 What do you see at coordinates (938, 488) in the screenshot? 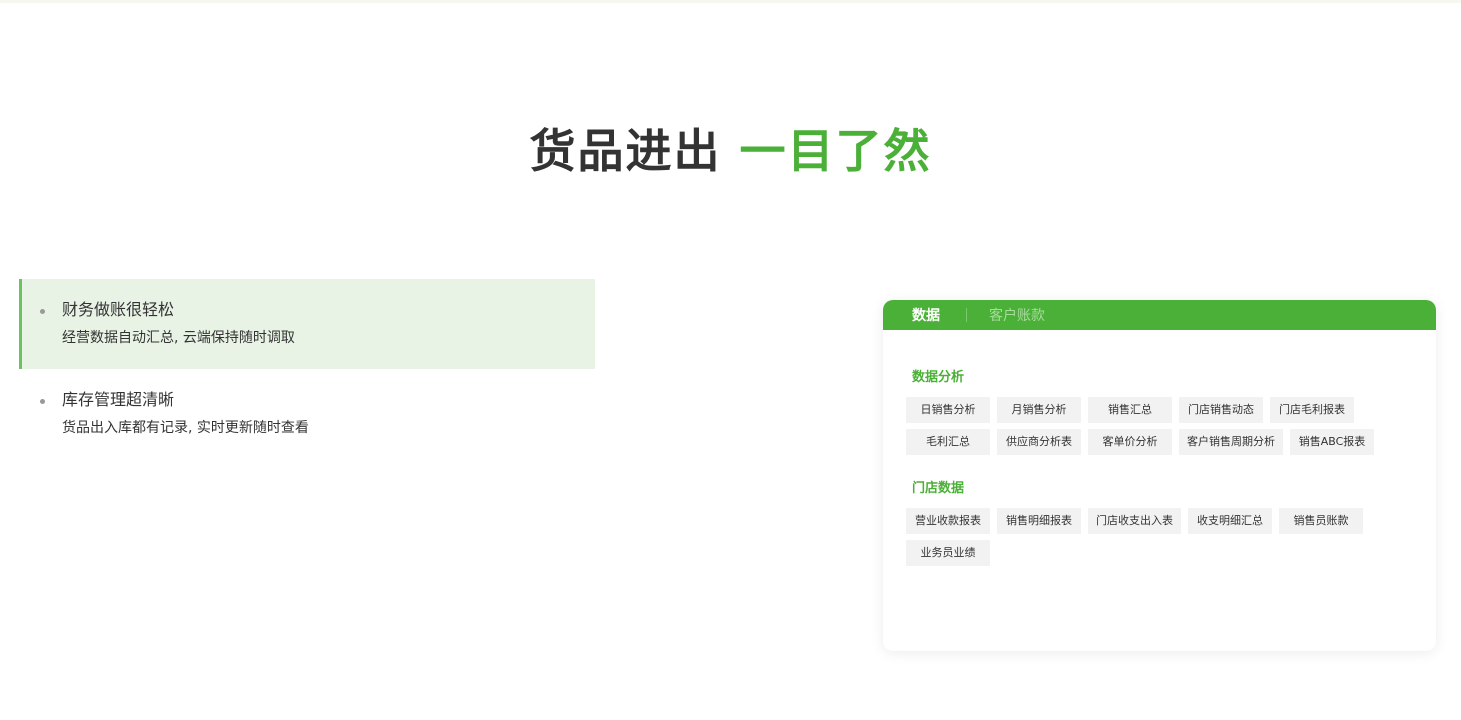
I see `section-title: 门店数据` at bounding box center [938, 488].